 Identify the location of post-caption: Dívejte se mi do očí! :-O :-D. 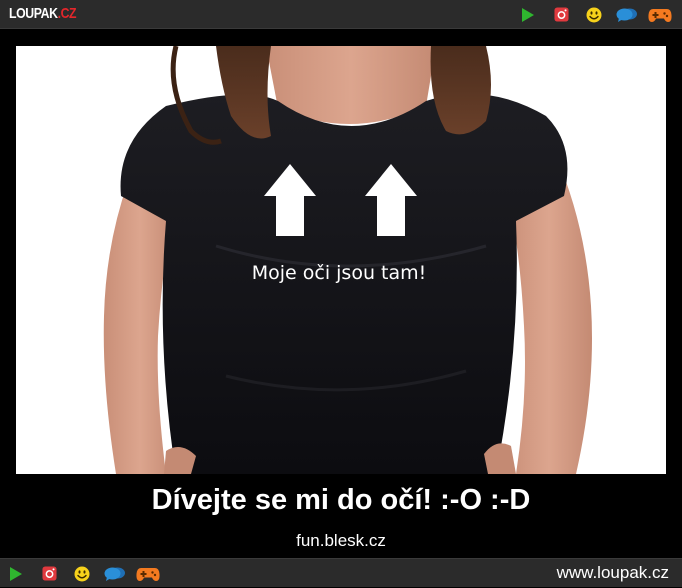
(341, 500).